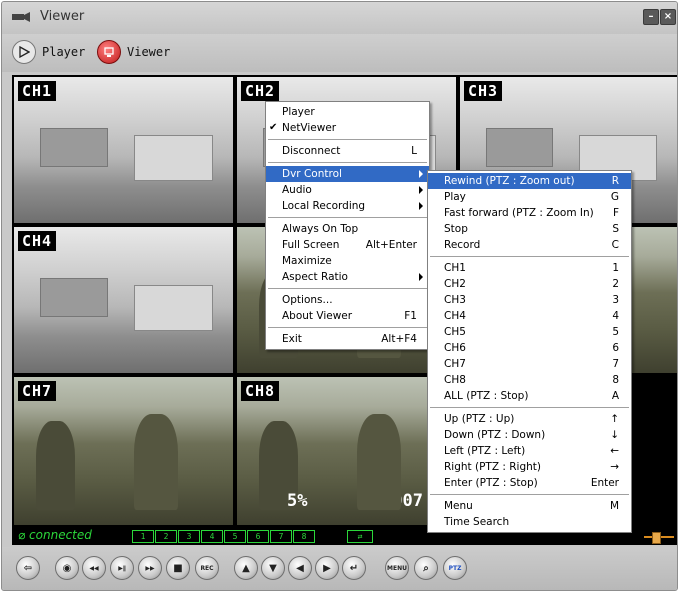 This screenshot has width=679, height=592. I want to click on play-pause-icon: ▶∥, so click(122, 568).